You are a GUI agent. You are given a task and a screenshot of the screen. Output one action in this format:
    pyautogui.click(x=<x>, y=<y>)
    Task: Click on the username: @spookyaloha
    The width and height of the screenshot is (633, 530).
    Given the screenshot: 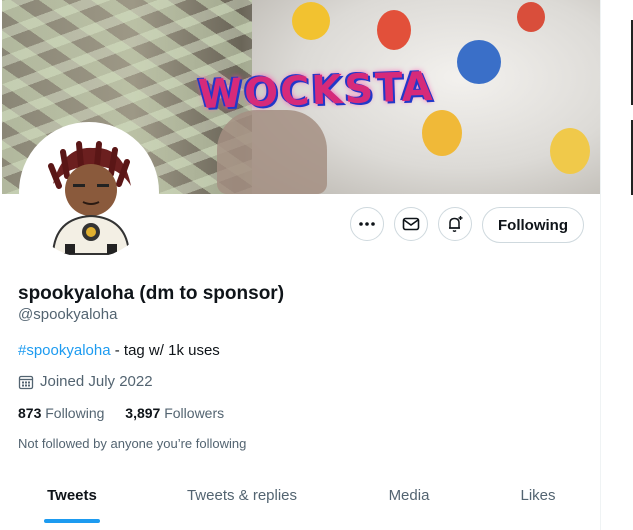 What is the action you would take?
    pyautogui.click(x=68, y=314)
    